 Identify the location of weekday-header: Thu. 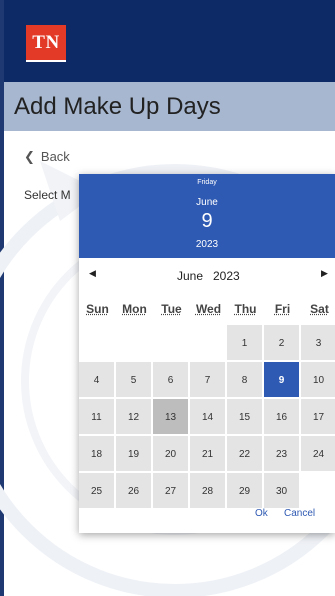
(245, 309).